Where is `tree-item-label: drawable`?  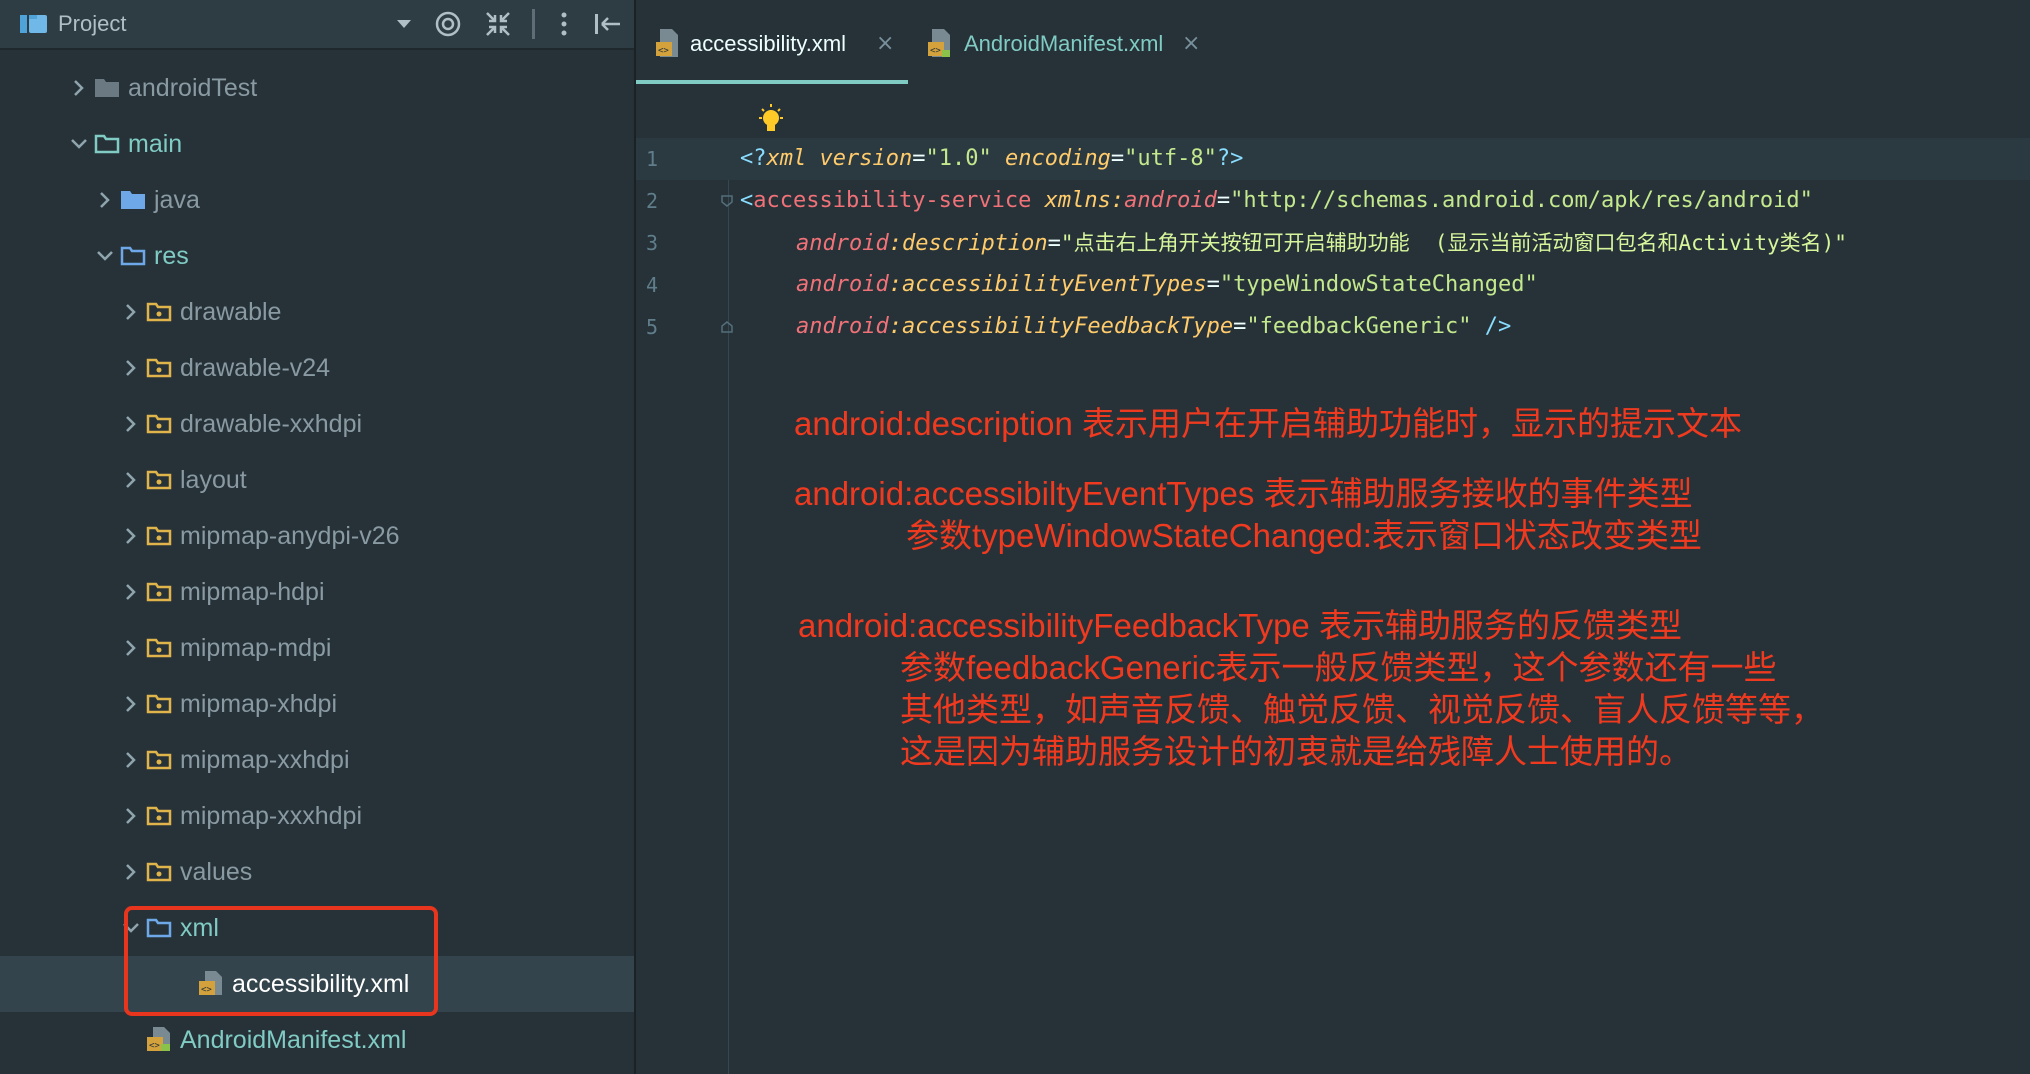 tree-item-label: drawable is located at coordinates (231, 312).